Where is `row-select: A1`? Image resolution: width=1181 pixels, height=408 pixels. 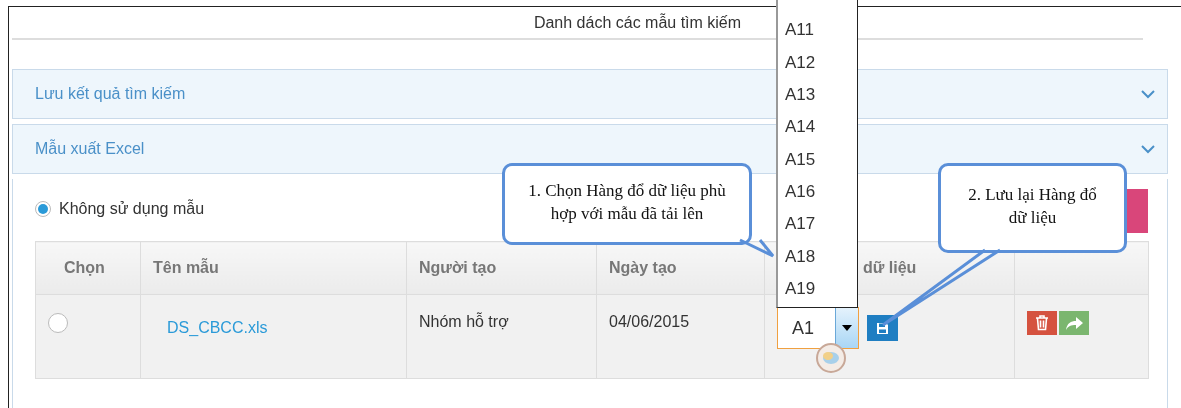 row-select: A1 is located at coordinates (818, 328).